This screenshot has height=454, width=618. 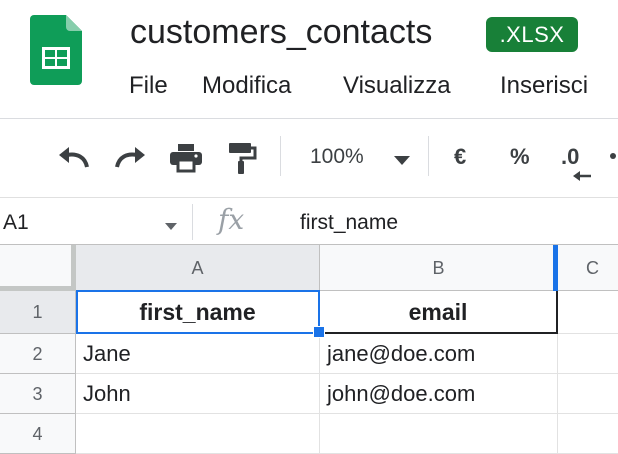 I want to click on paint-format-icon, so click(x=242, y=158).